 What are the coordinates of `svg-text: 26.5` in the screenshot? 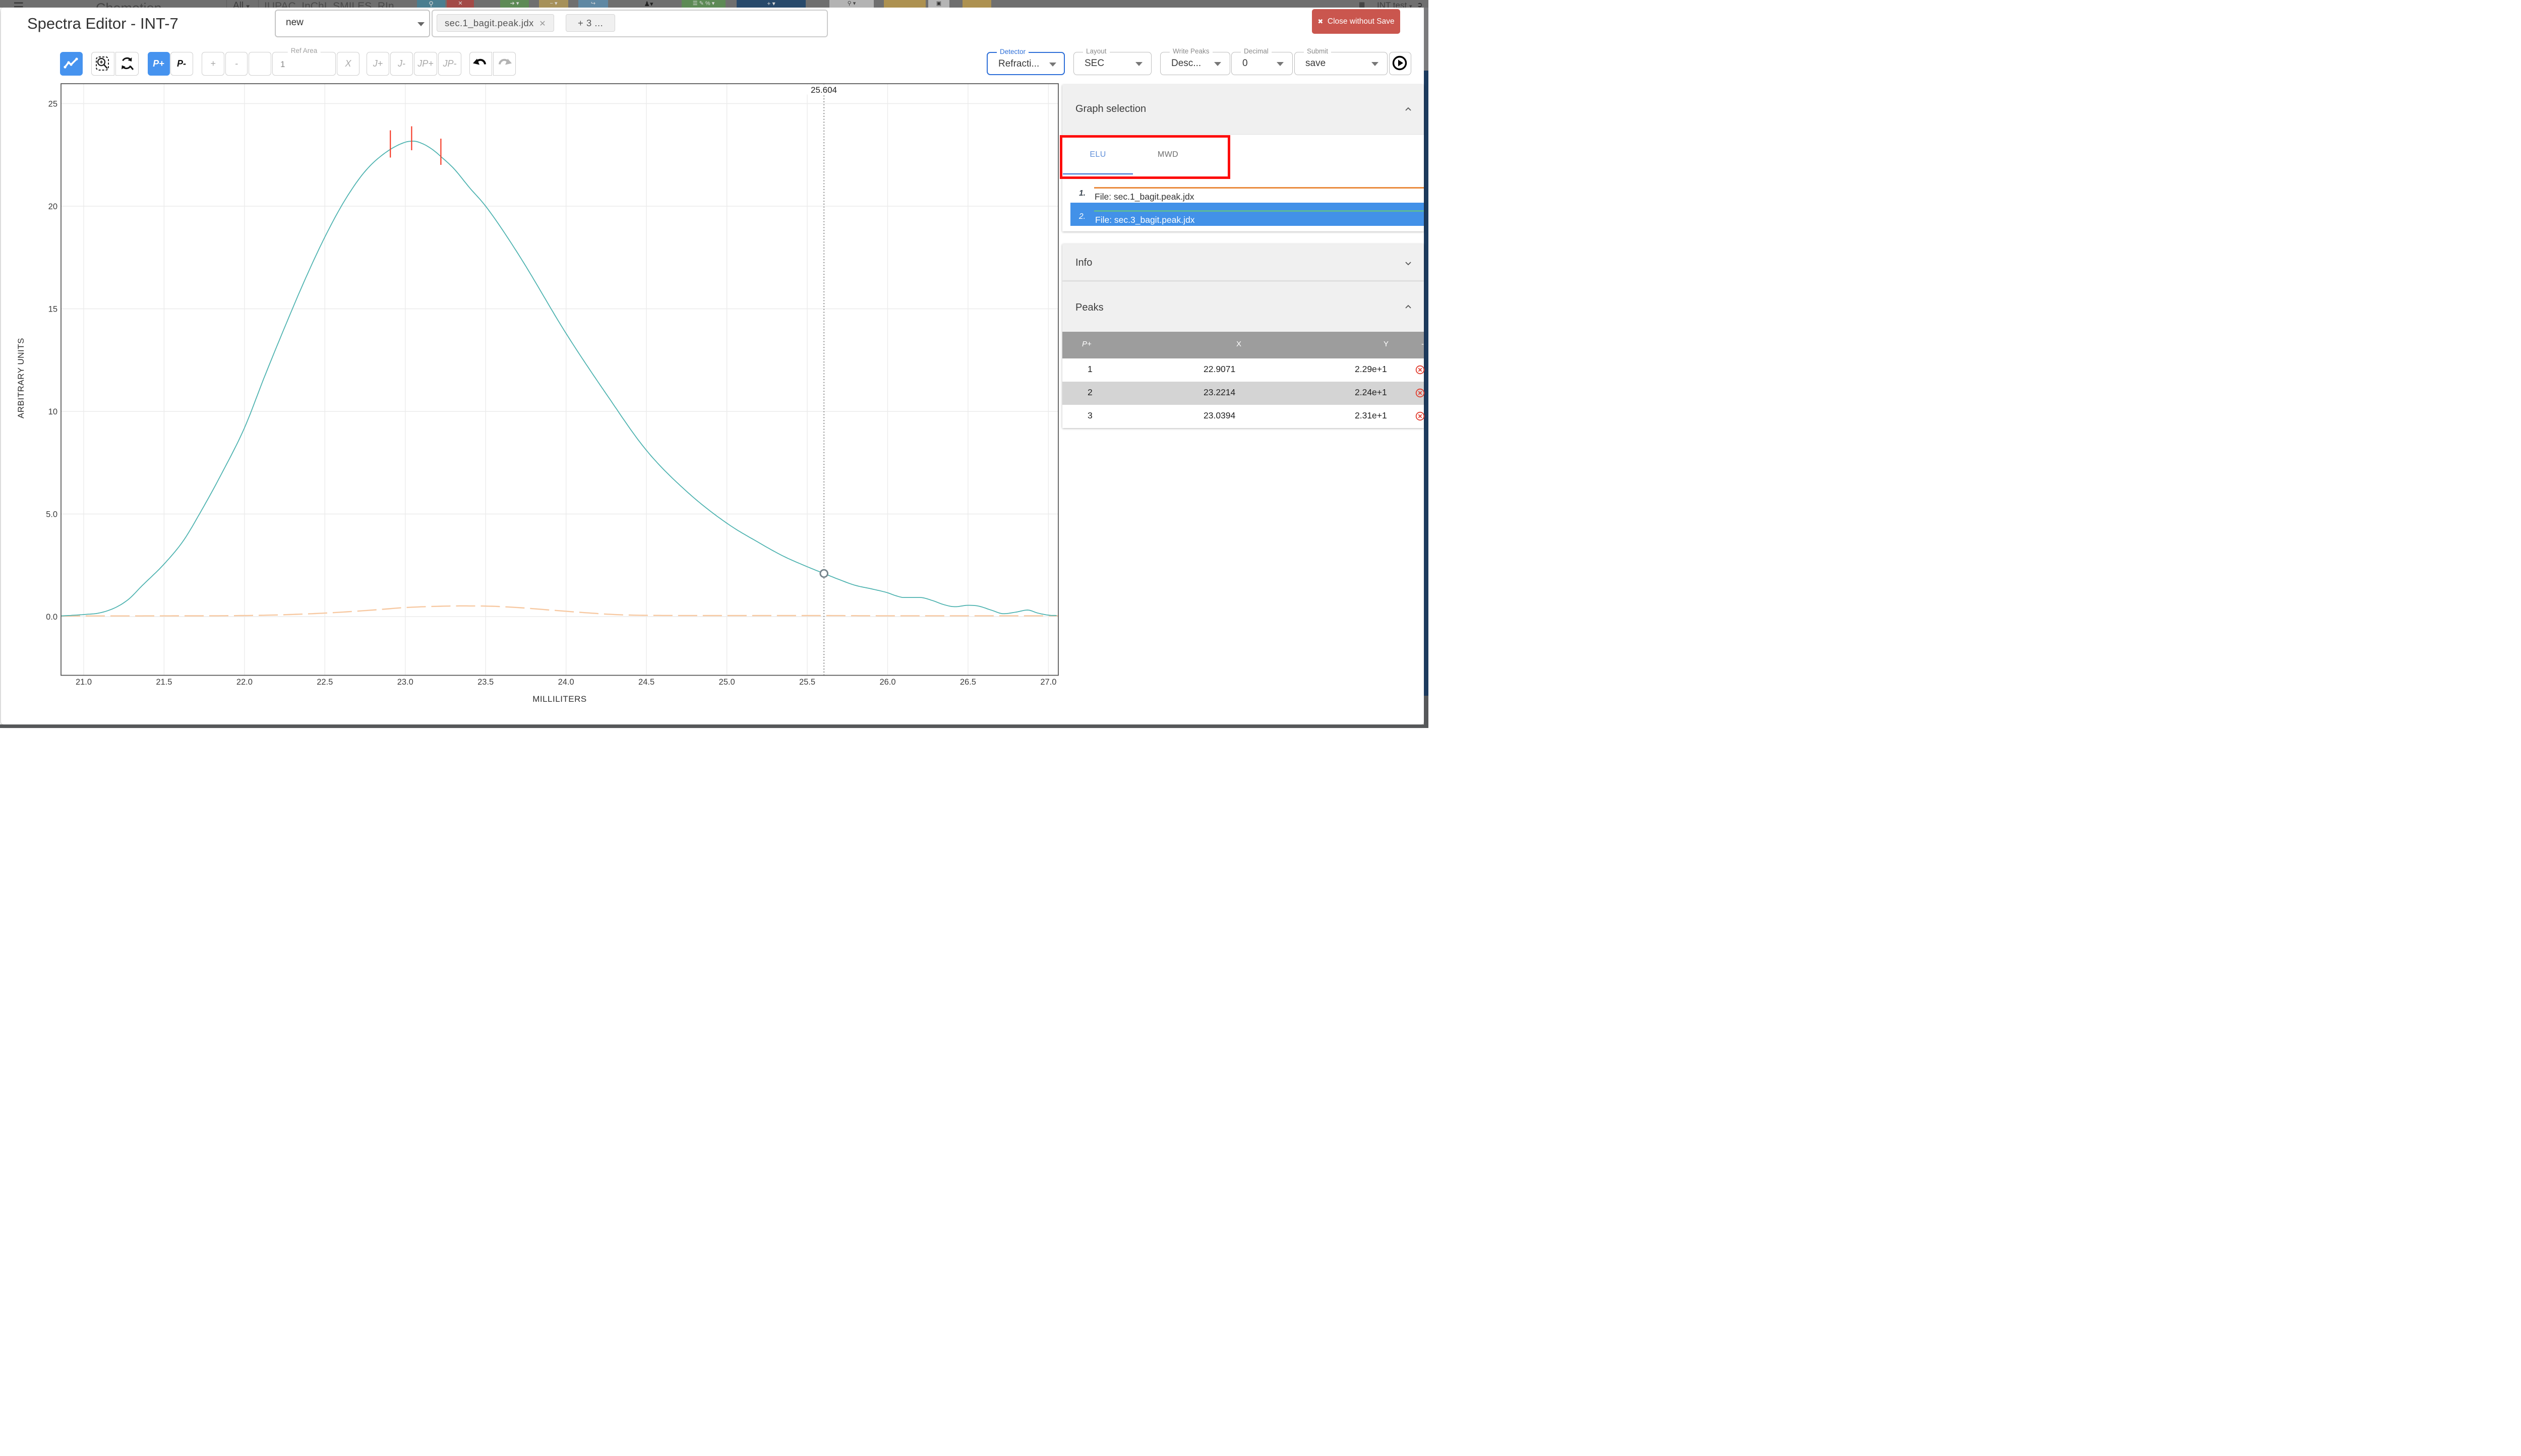 It's located at (968, 682).